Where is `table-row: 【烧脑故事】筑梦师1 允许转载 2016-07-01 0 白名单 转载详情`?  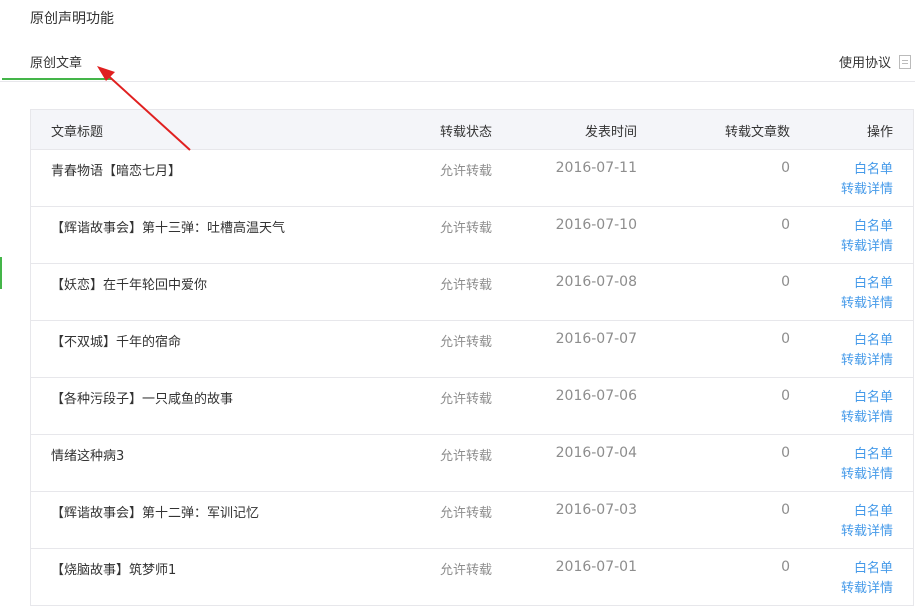
table-row: 【烧脑故事】筑梦师1 允许转载 2016-07-01 0 白名单 转载详情 is located at coordinates (472, 577).